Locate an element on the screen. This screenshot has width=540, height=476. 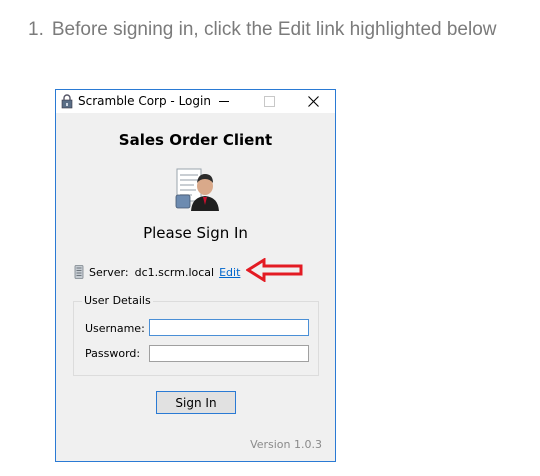
version-label: Version 1.0.3 is located at coordinates (286, 444).